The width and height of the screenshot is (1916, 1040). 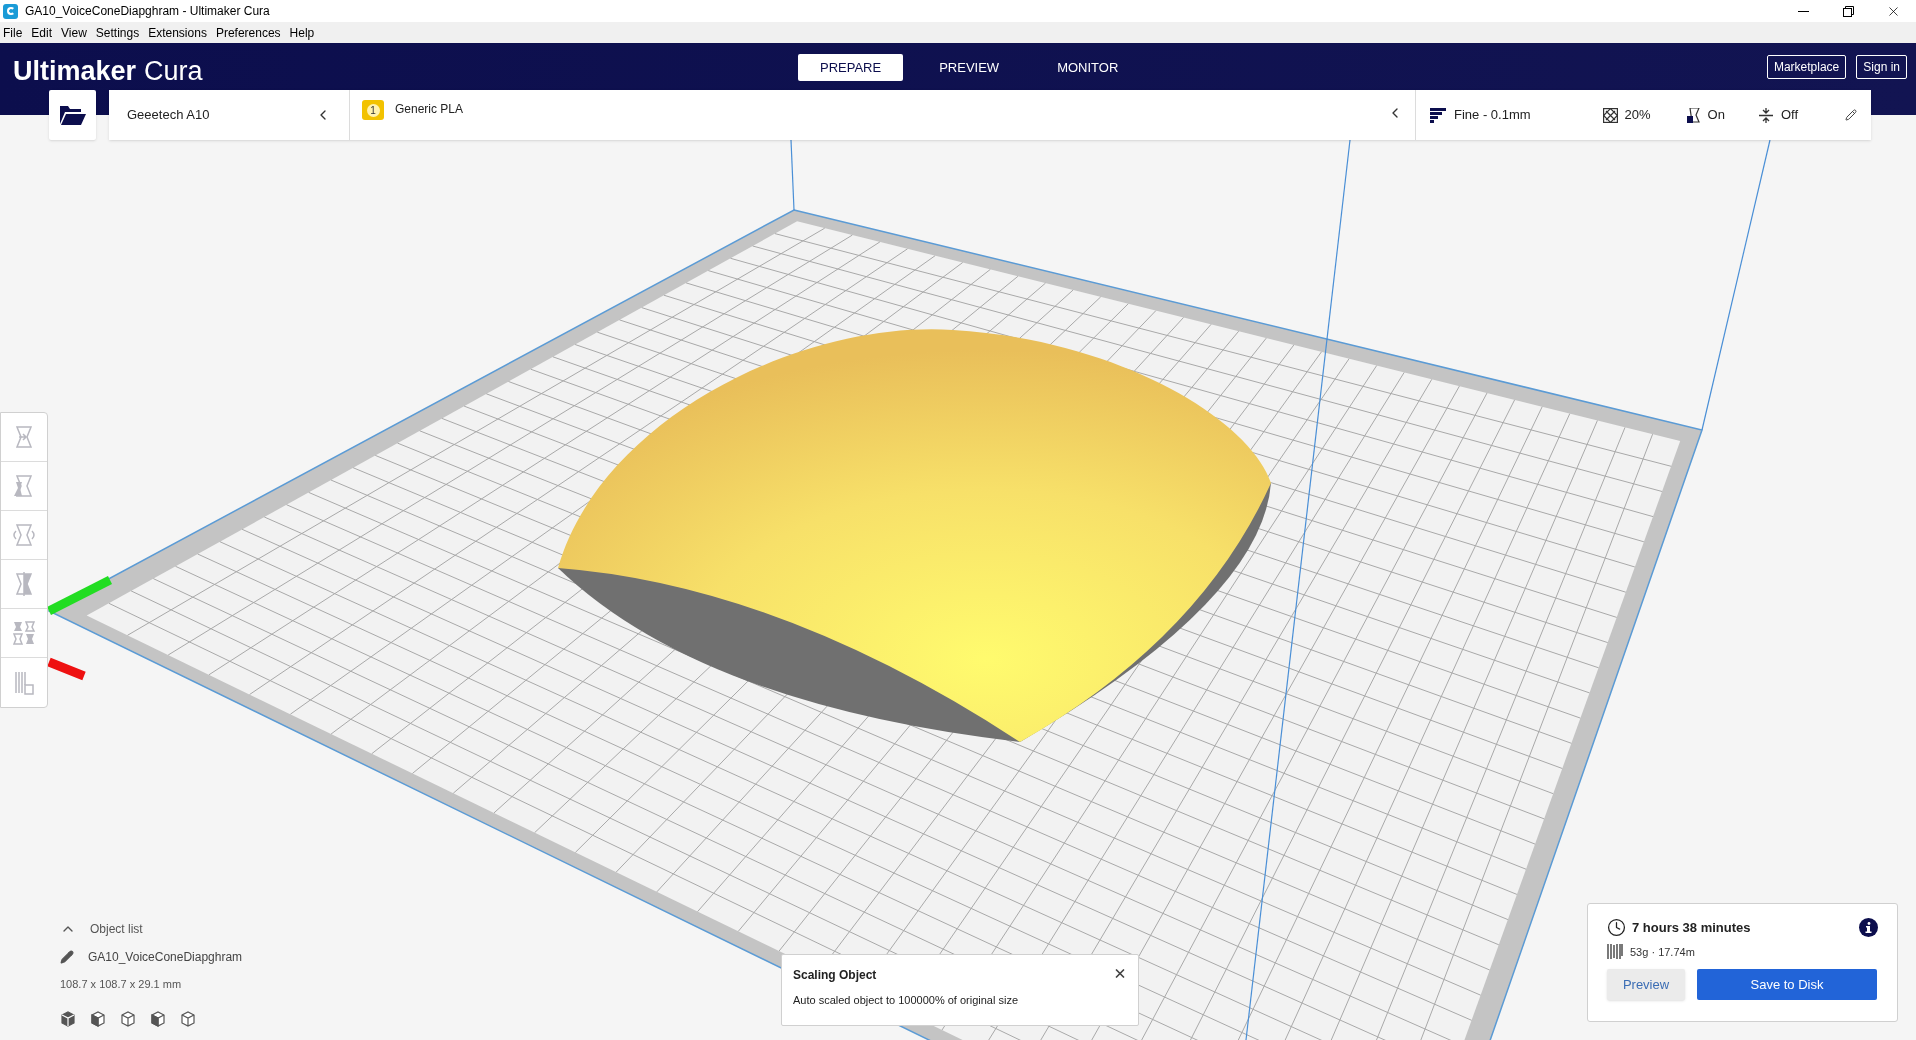 I want to click on info-icon, so click(x=1868, y=928).